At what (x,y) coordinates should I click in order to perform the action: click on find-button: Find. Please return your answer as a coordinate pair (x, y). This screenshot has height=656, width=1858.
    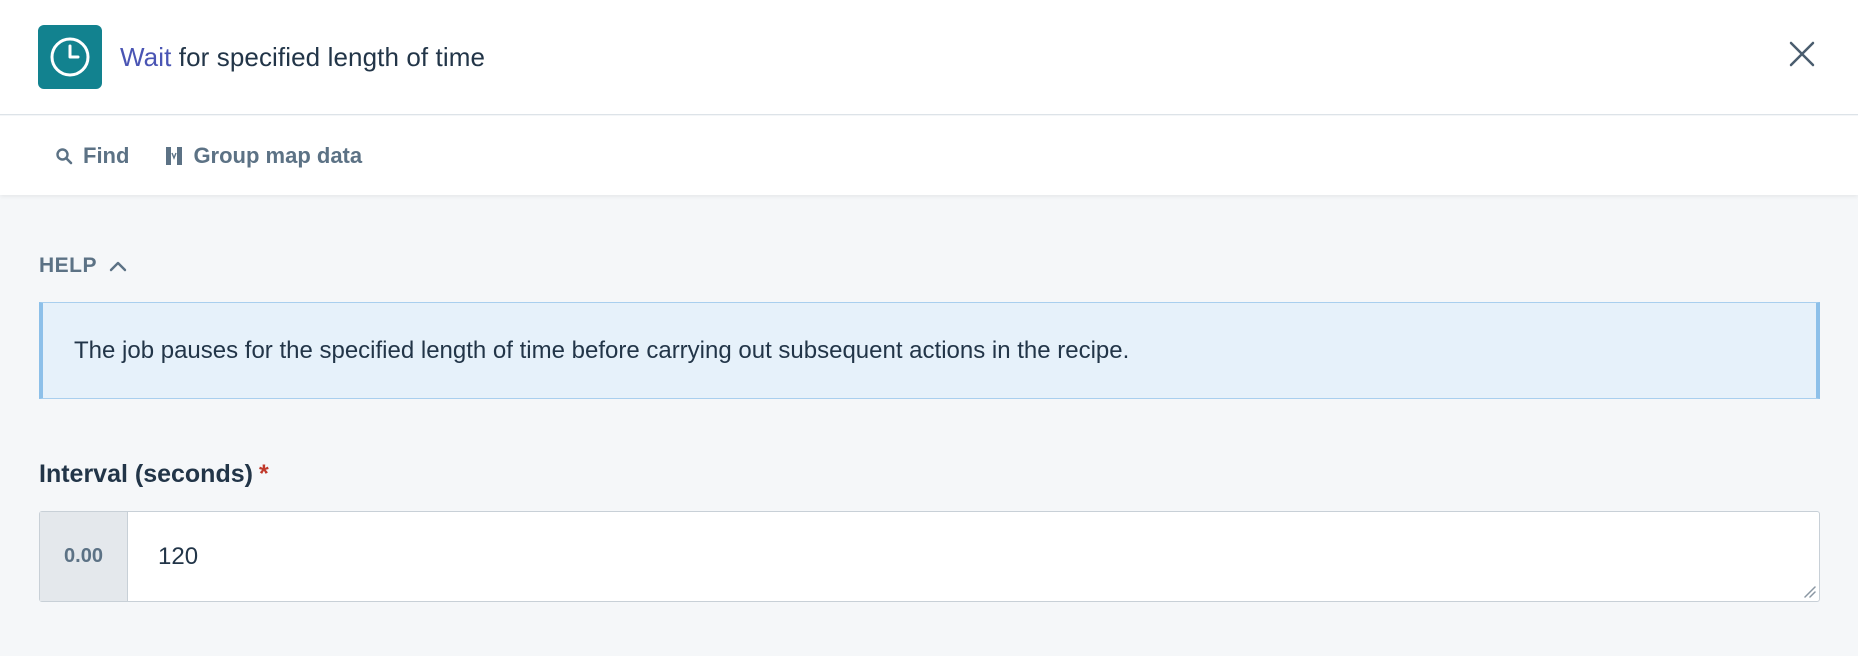
    Looking at the image, I should click on (92, 156).